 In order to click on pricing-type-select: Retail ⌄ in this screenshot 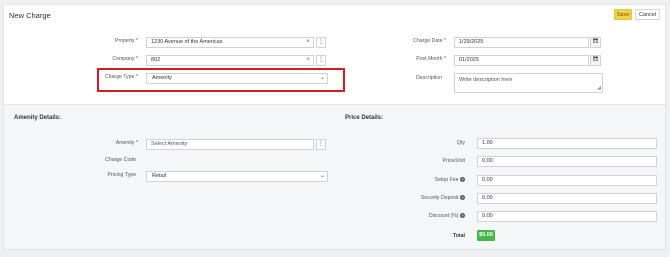, I will do `click(237, 176)`.